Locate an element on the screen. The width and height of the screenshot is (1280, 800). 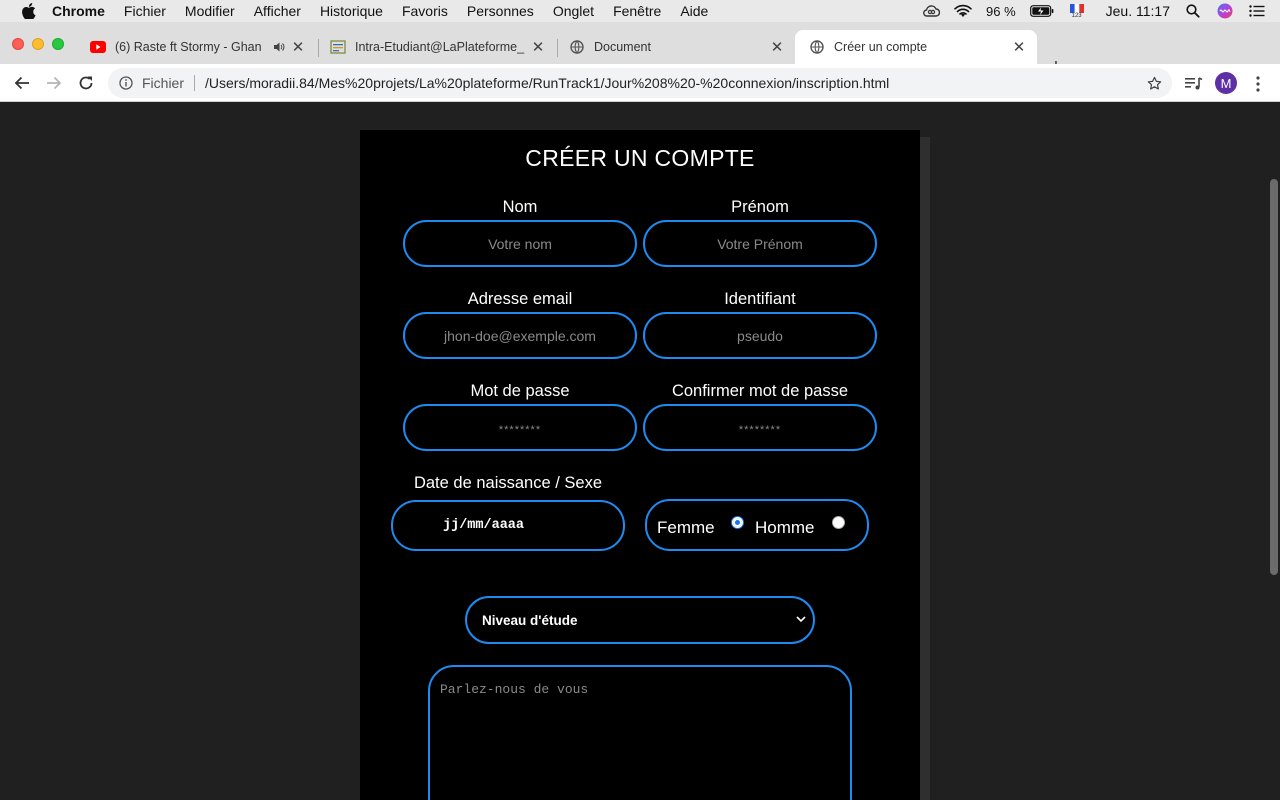
wifi-icon is located at coordinates (963, 11).